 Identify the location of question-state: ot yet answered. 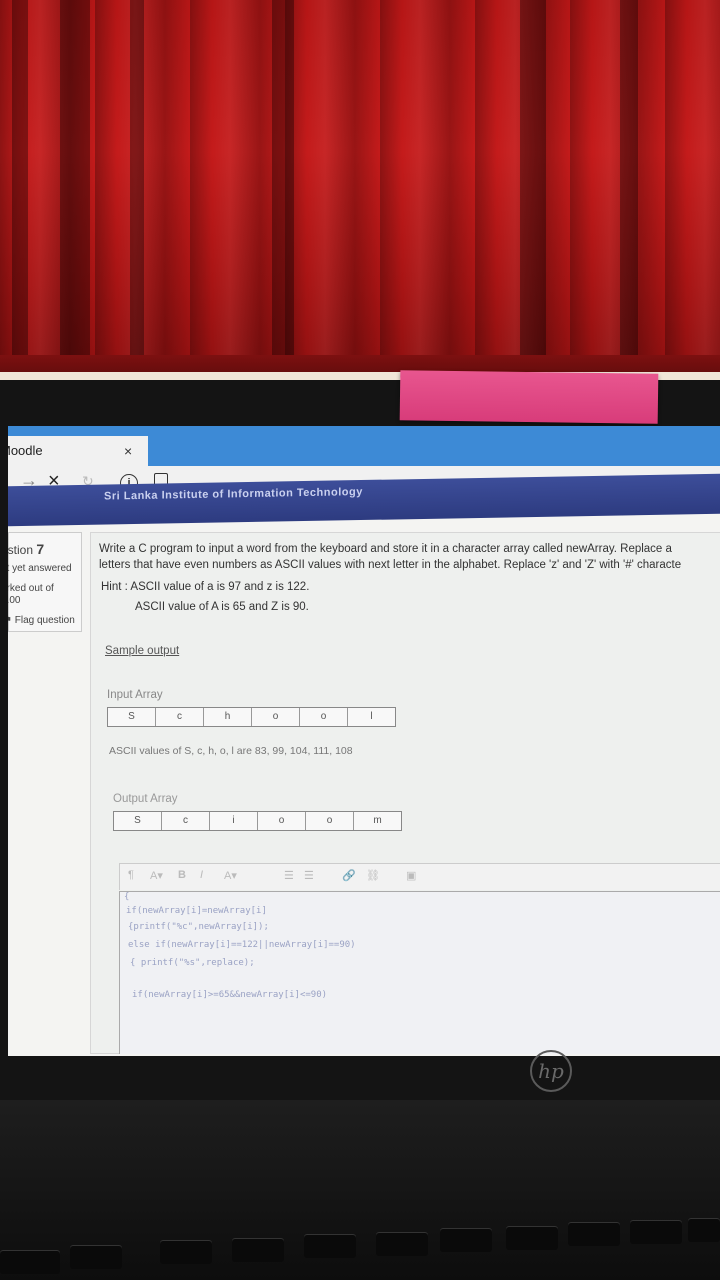
(40, 568).